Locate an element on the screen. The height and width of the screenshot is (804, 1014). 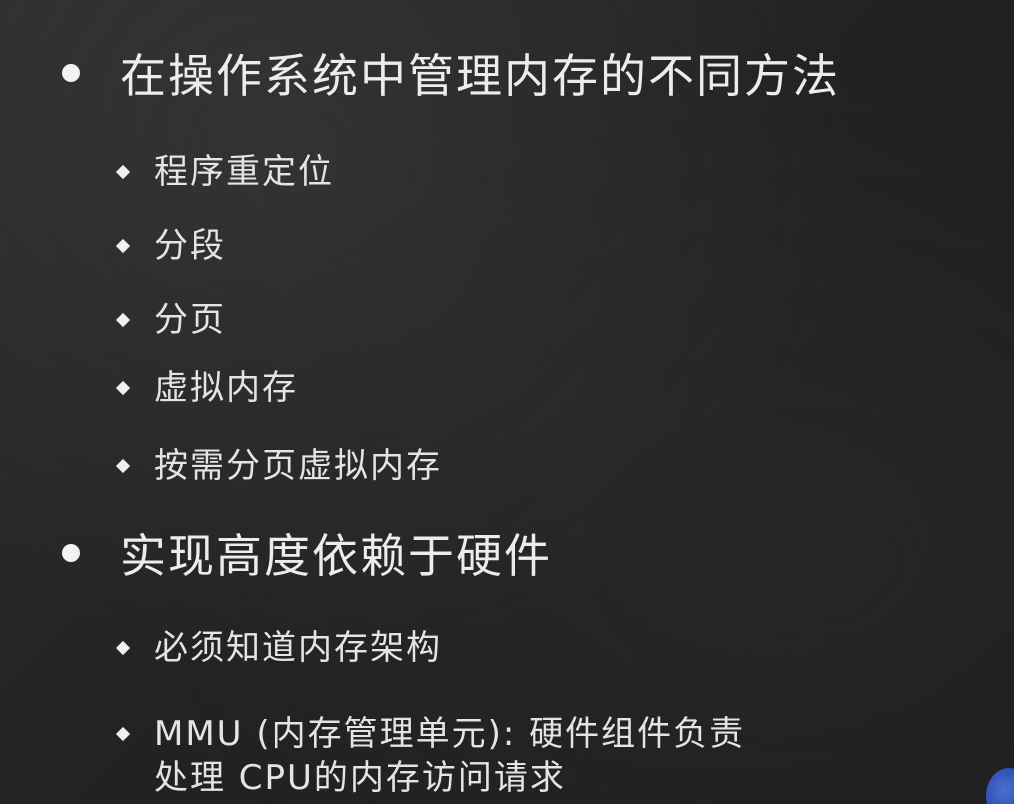
sub-bullet-text: 程序重定位 is located at coordinates (244, 172).